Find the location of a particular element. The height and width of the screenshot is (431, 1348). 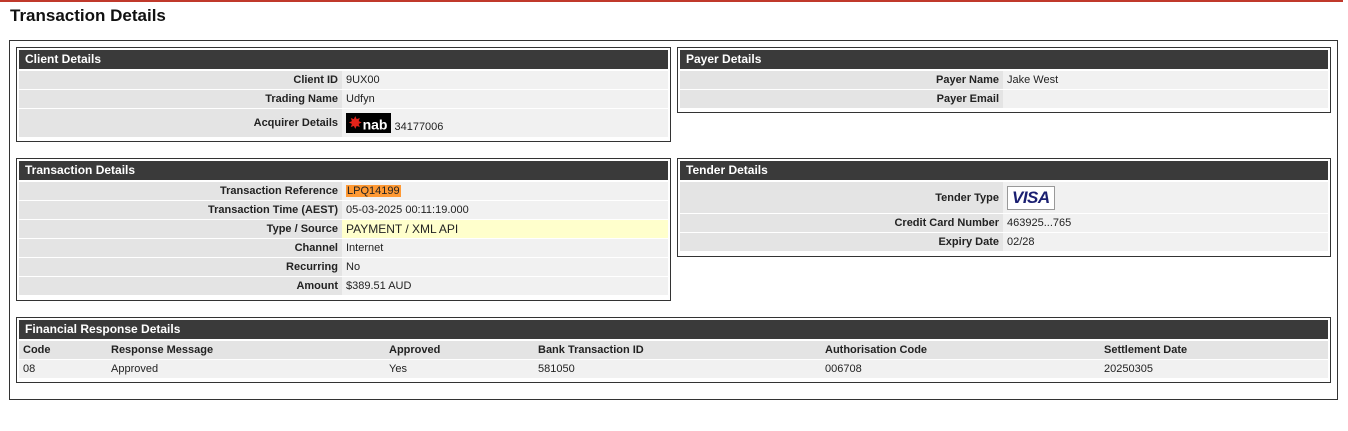

column-header-approved: Approved is located at coordinates (459, 350).